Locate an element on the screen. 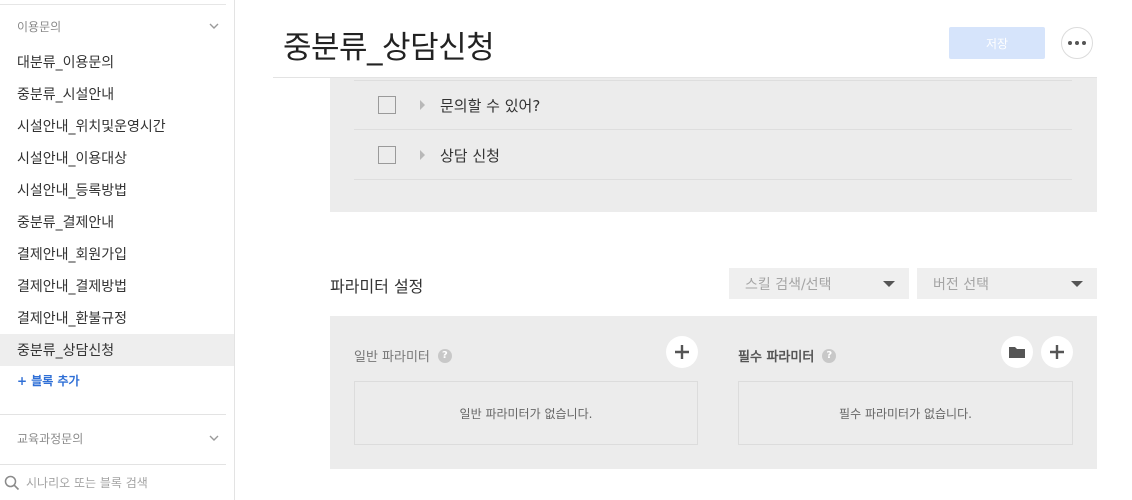  sidebar-item: 결제안내_회원가입 is located at coordinates (117, 254).